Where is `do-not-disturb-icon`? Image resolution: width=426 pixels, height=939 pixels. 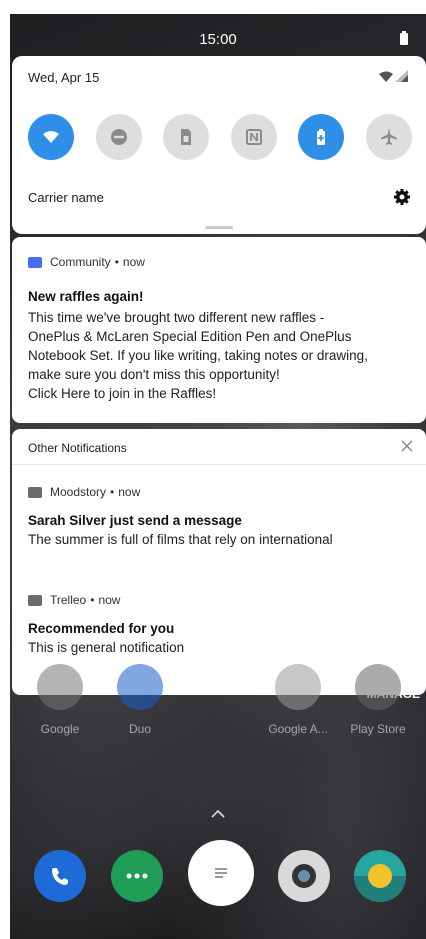
do-not-disturb-icon is located at coordinates (118, 137).